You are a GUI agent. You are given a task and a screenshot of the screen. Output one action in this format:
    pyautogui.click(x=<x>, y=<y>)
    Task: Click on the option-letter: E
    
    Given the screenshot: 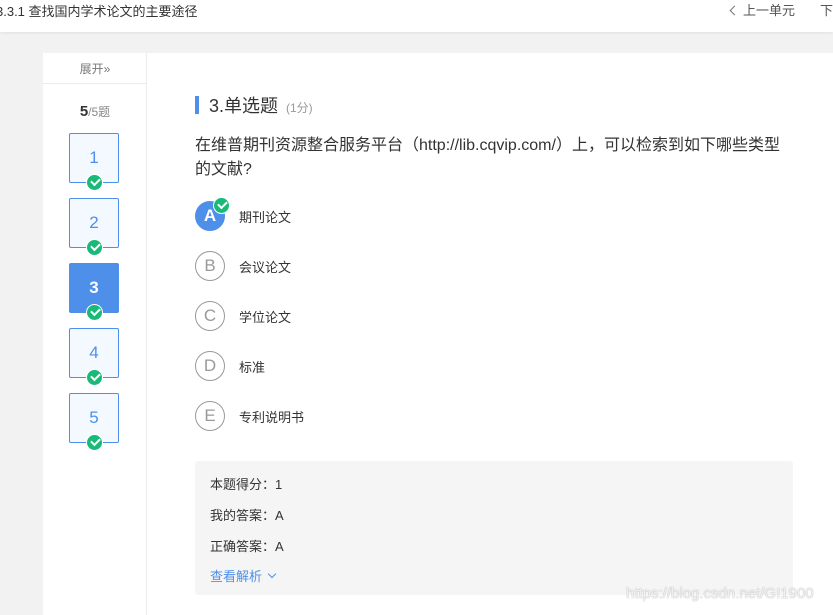 What is the action you would take?
    pyautogui.click(x=210, y=415)
    